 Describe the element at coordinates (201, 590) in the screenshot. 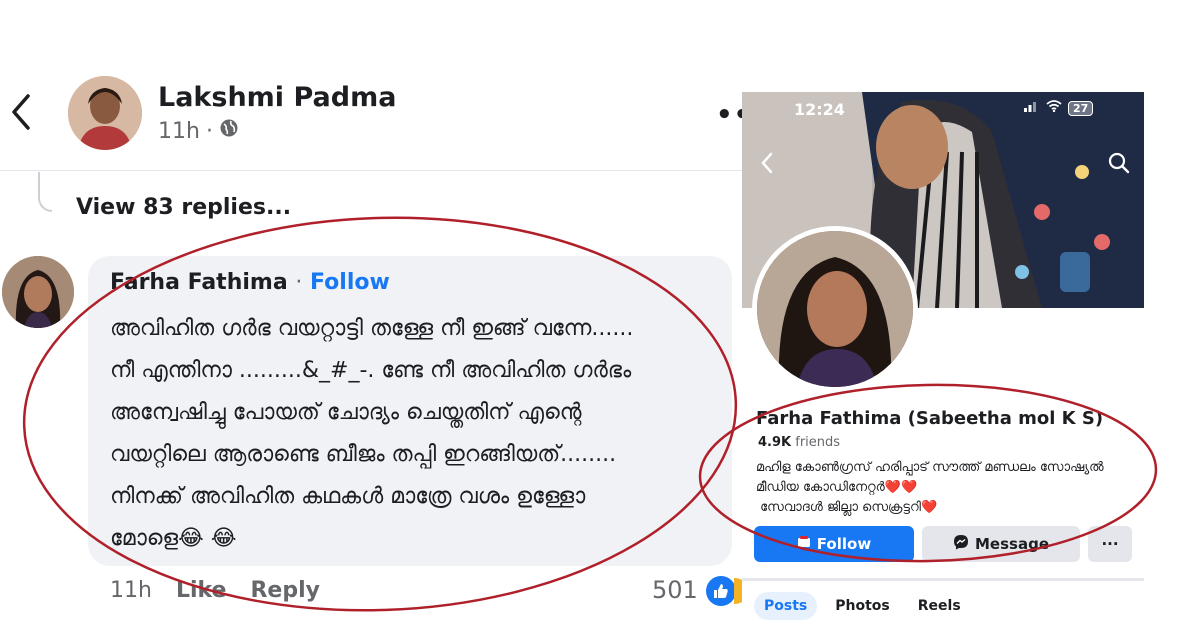

I see `like-button: Like` at that location.